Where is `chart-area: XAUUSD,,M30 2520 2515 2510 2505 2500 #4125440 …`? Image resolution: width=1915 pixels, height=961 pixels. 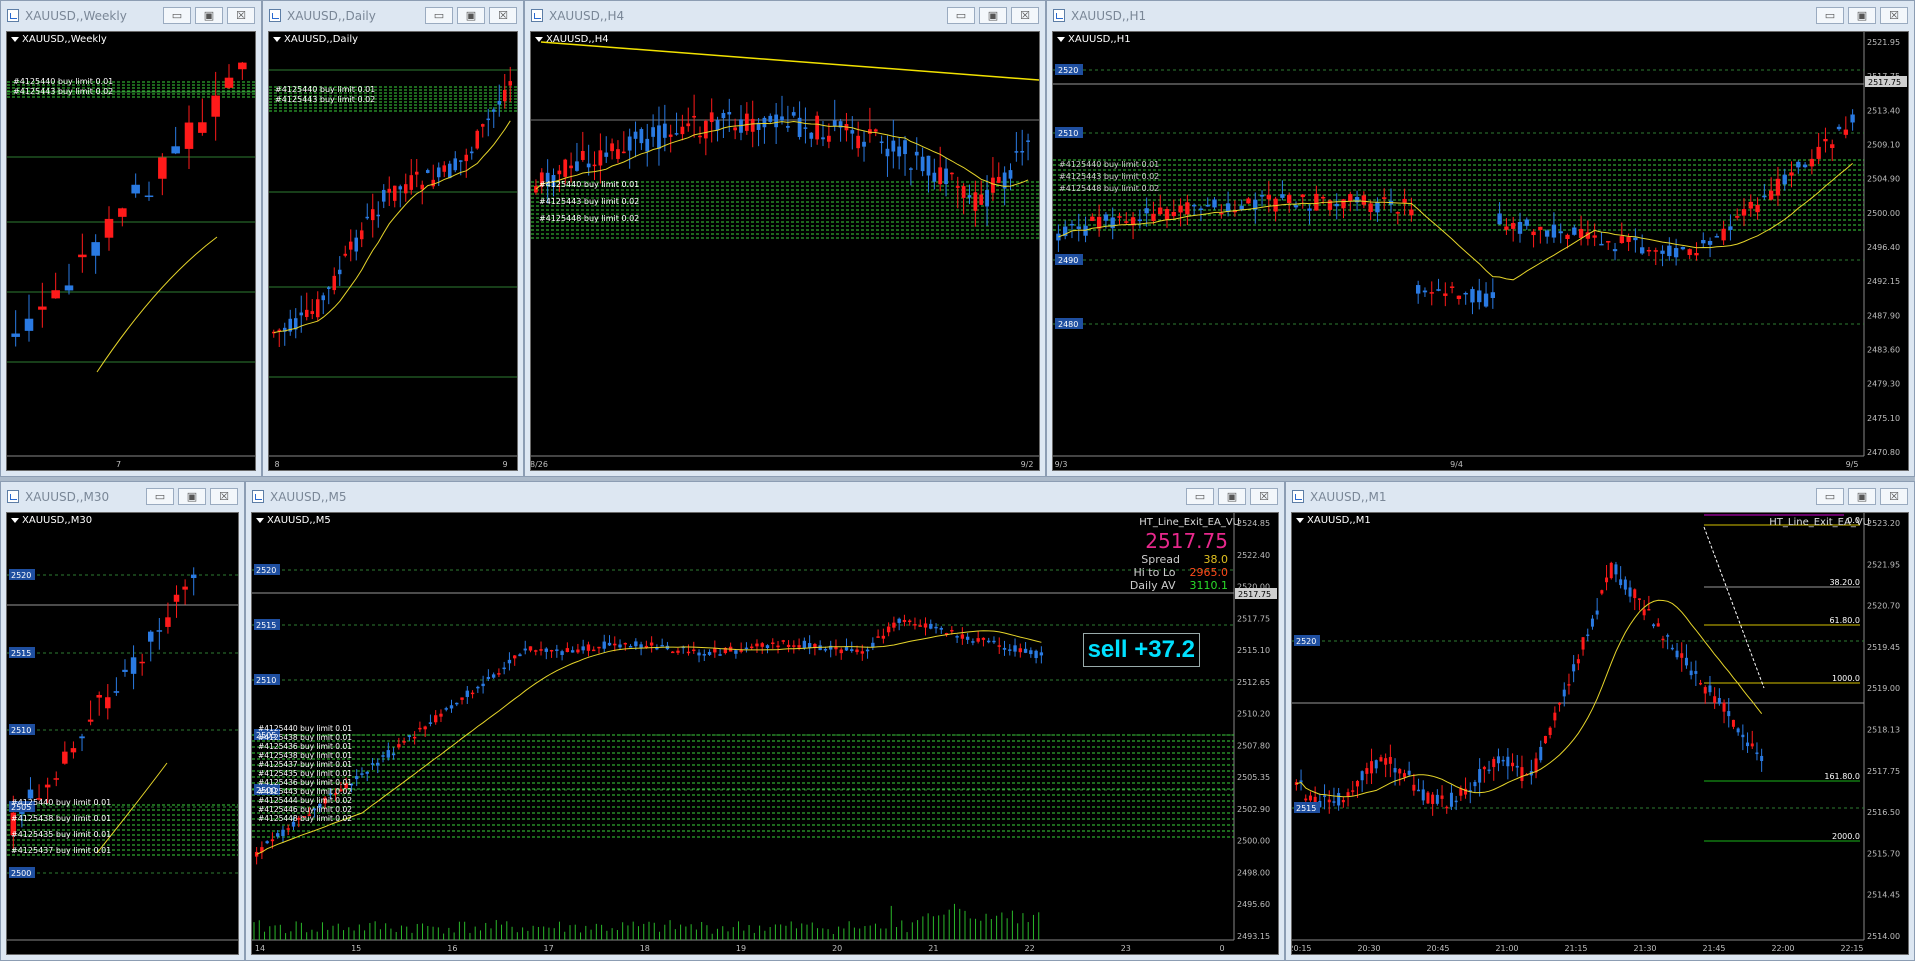
chart-area: XAUUSD,,M30 2520 2515 2510 2505 2500 #4125440 … is located at coordinates (122, 733).